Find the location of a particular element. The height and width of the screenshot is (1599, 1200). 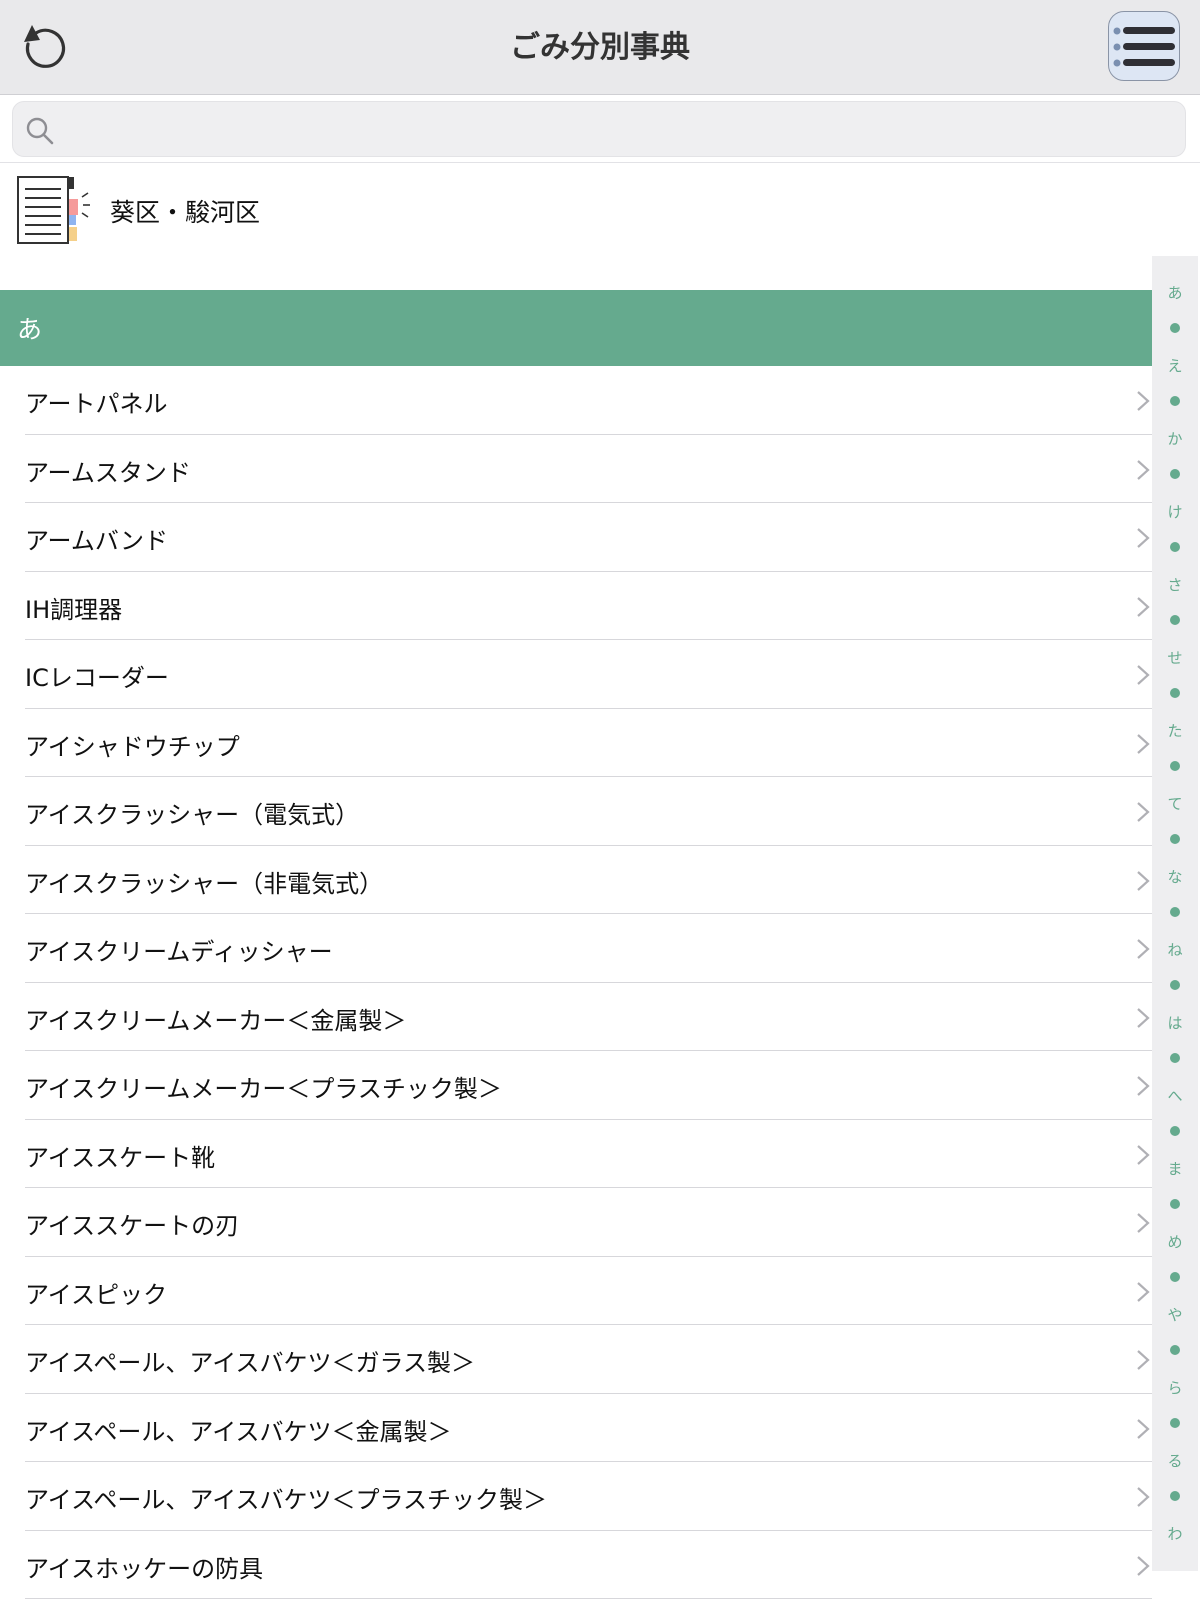

index-letter: わ is located at coordinates (1175, 1534).